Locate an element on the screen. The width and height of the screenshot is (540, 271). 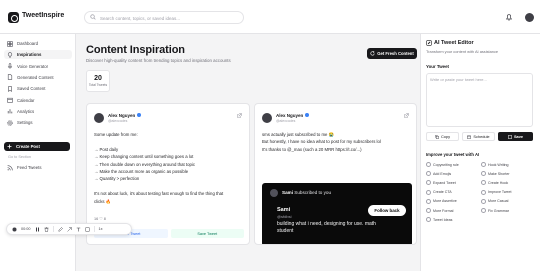
square-icon is located at coordinates (87, 229).